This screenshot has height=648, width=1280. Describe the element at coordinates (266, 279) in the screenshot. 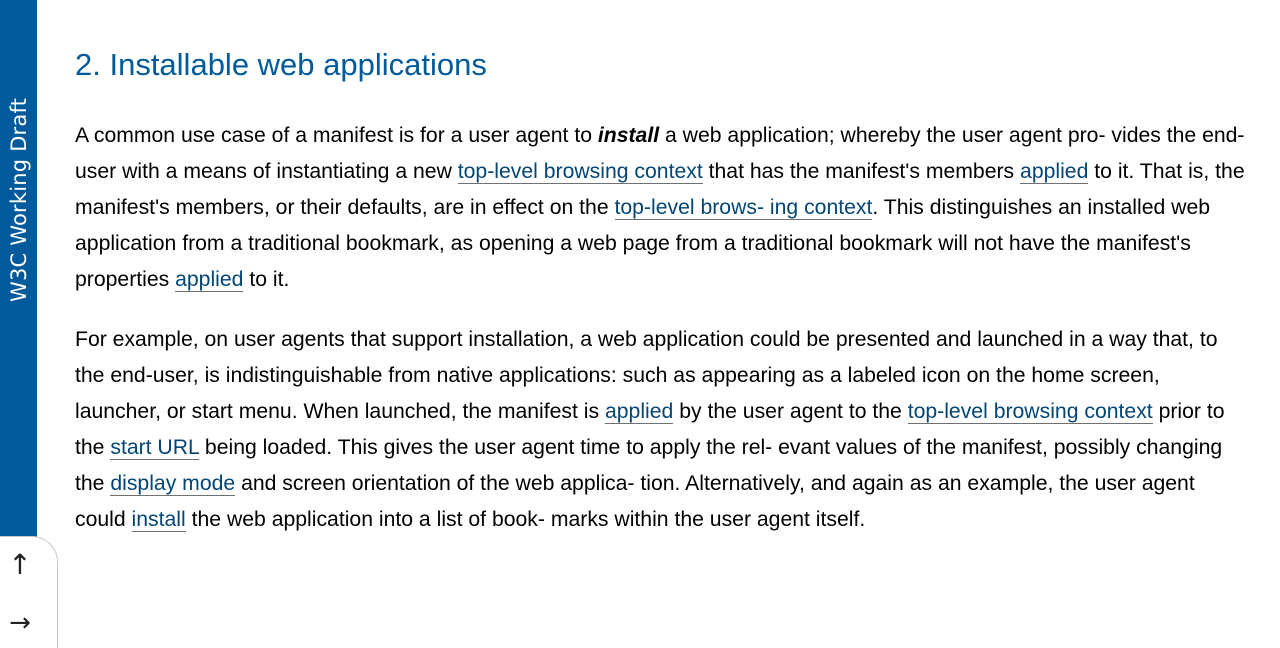

I see `text-run: to it.` at that location.